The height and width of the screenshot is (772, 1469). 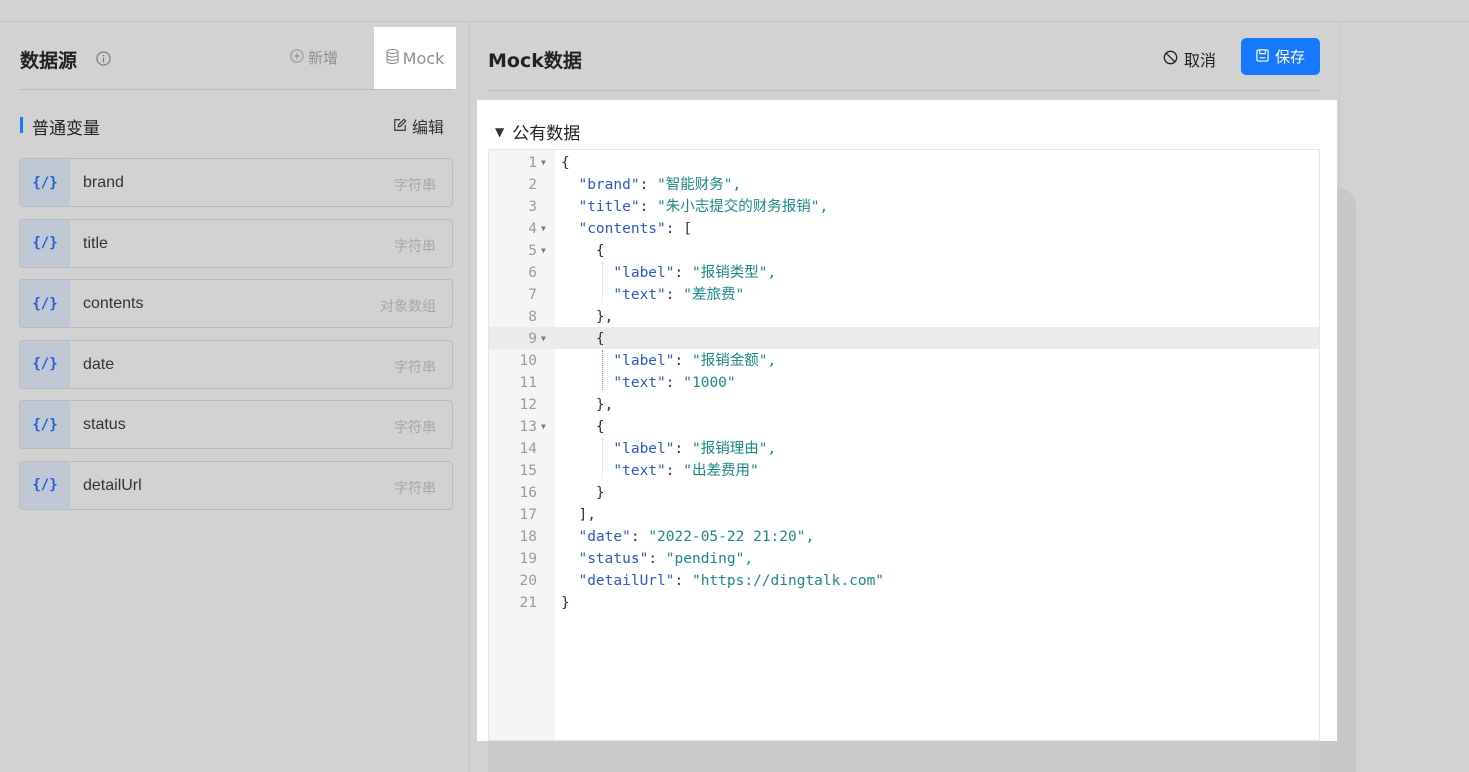 What do you see at coordinates (103, 58) in the screenshot?
I see `info-icon` at bounding box center [103, 58].